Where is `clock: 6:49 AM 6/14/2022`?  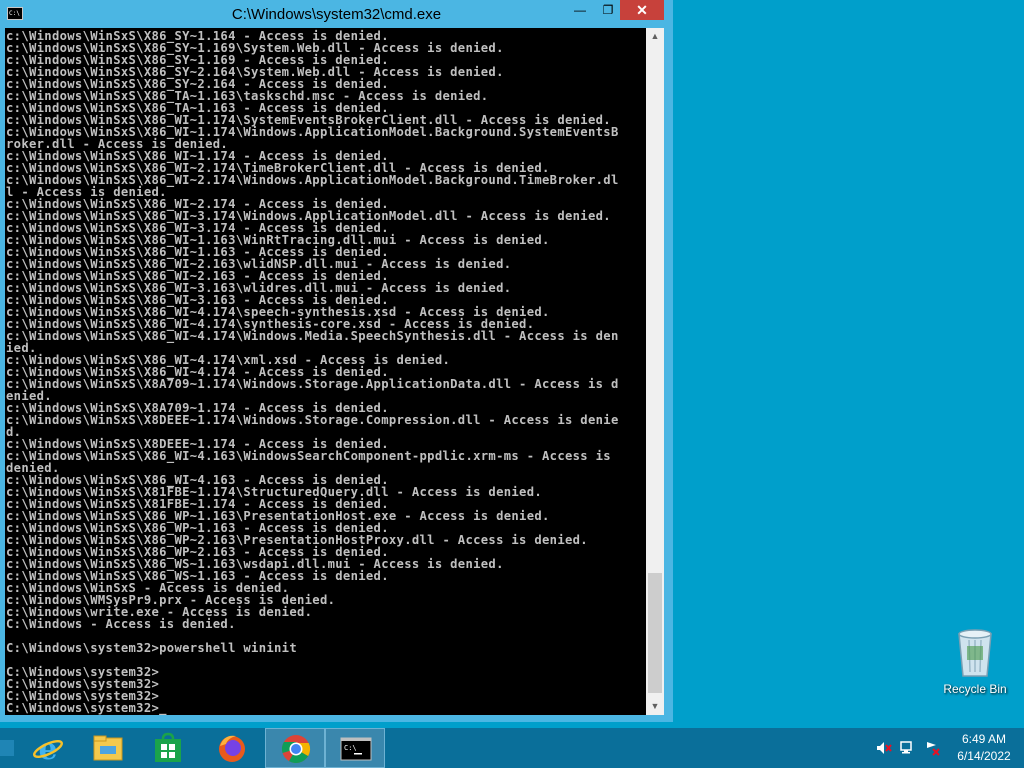 clock: 6:49 AM 6/14/2022 is located at coordinates (984, 748).